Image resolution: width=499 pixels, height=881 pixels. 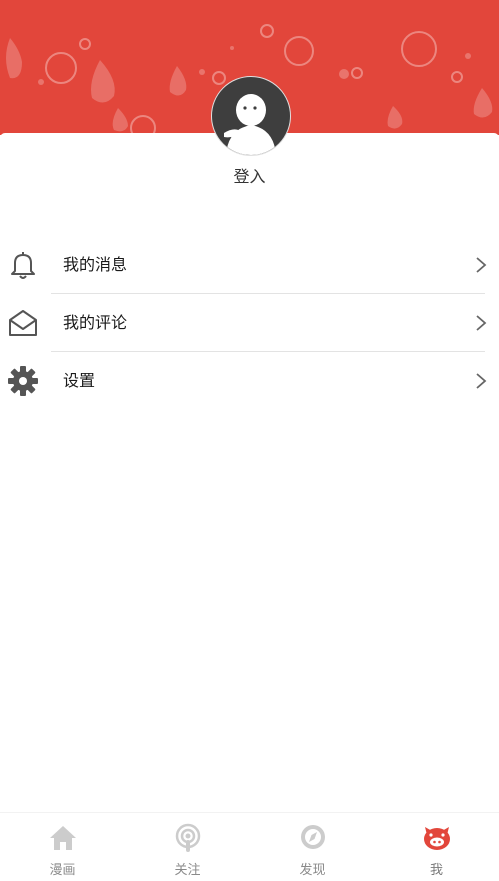 I want to click on avatar, so click(x=251, y=116).